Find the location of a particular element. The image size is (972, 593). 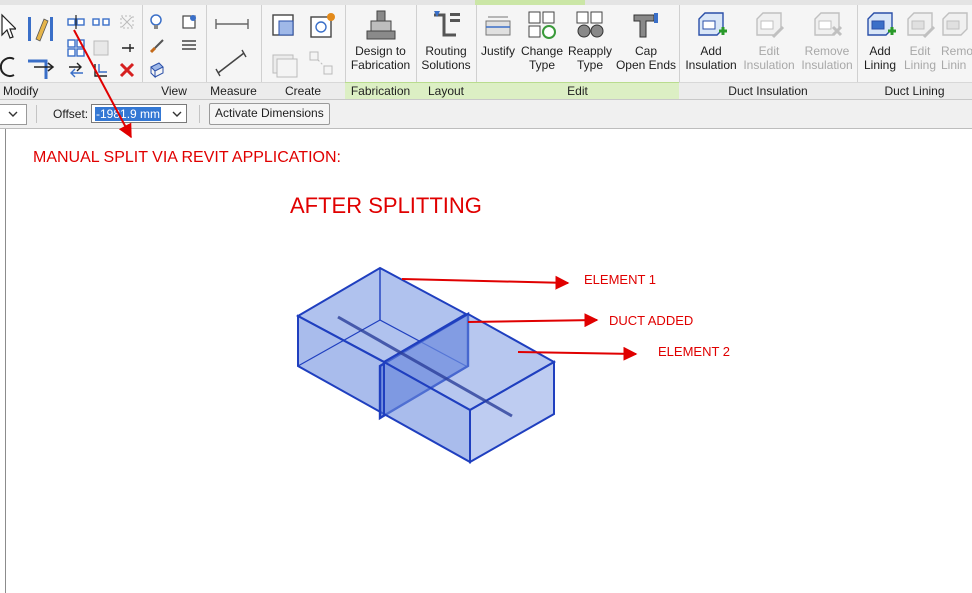

panel-title-duct-insulation: Duct Insulation is located at coordinates (768, 90).